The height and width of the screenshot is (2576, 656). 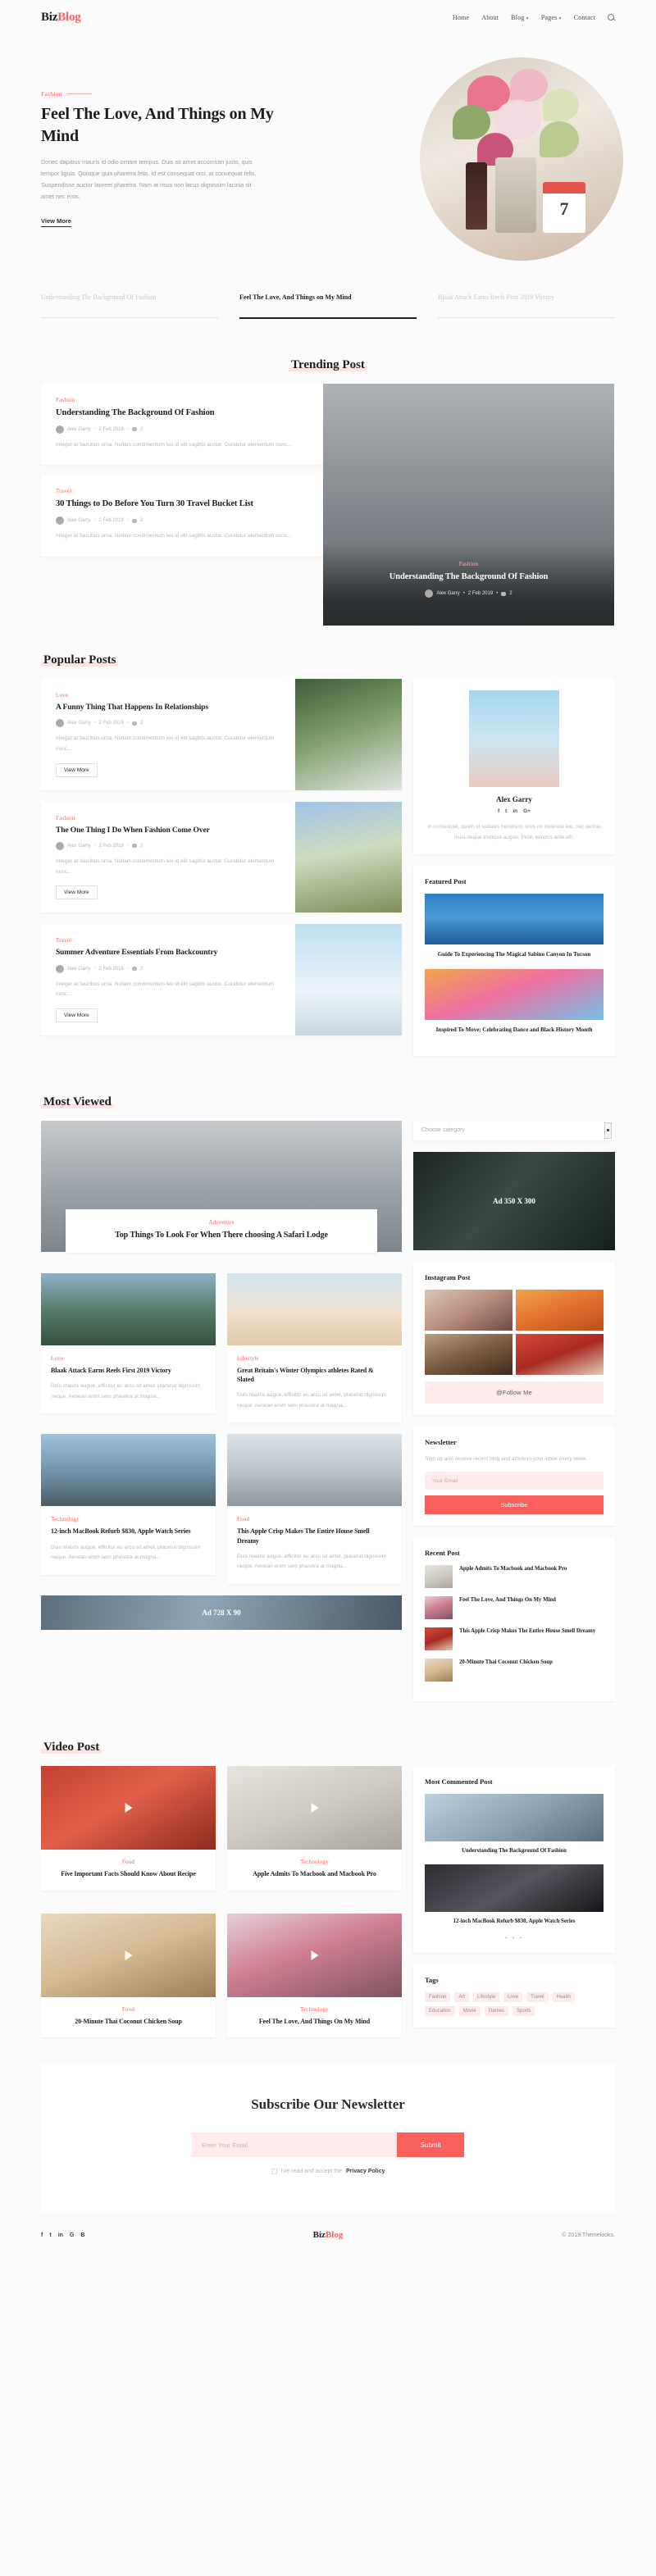 I want to click on tag-item: Games, so click(x=496, y=2012).